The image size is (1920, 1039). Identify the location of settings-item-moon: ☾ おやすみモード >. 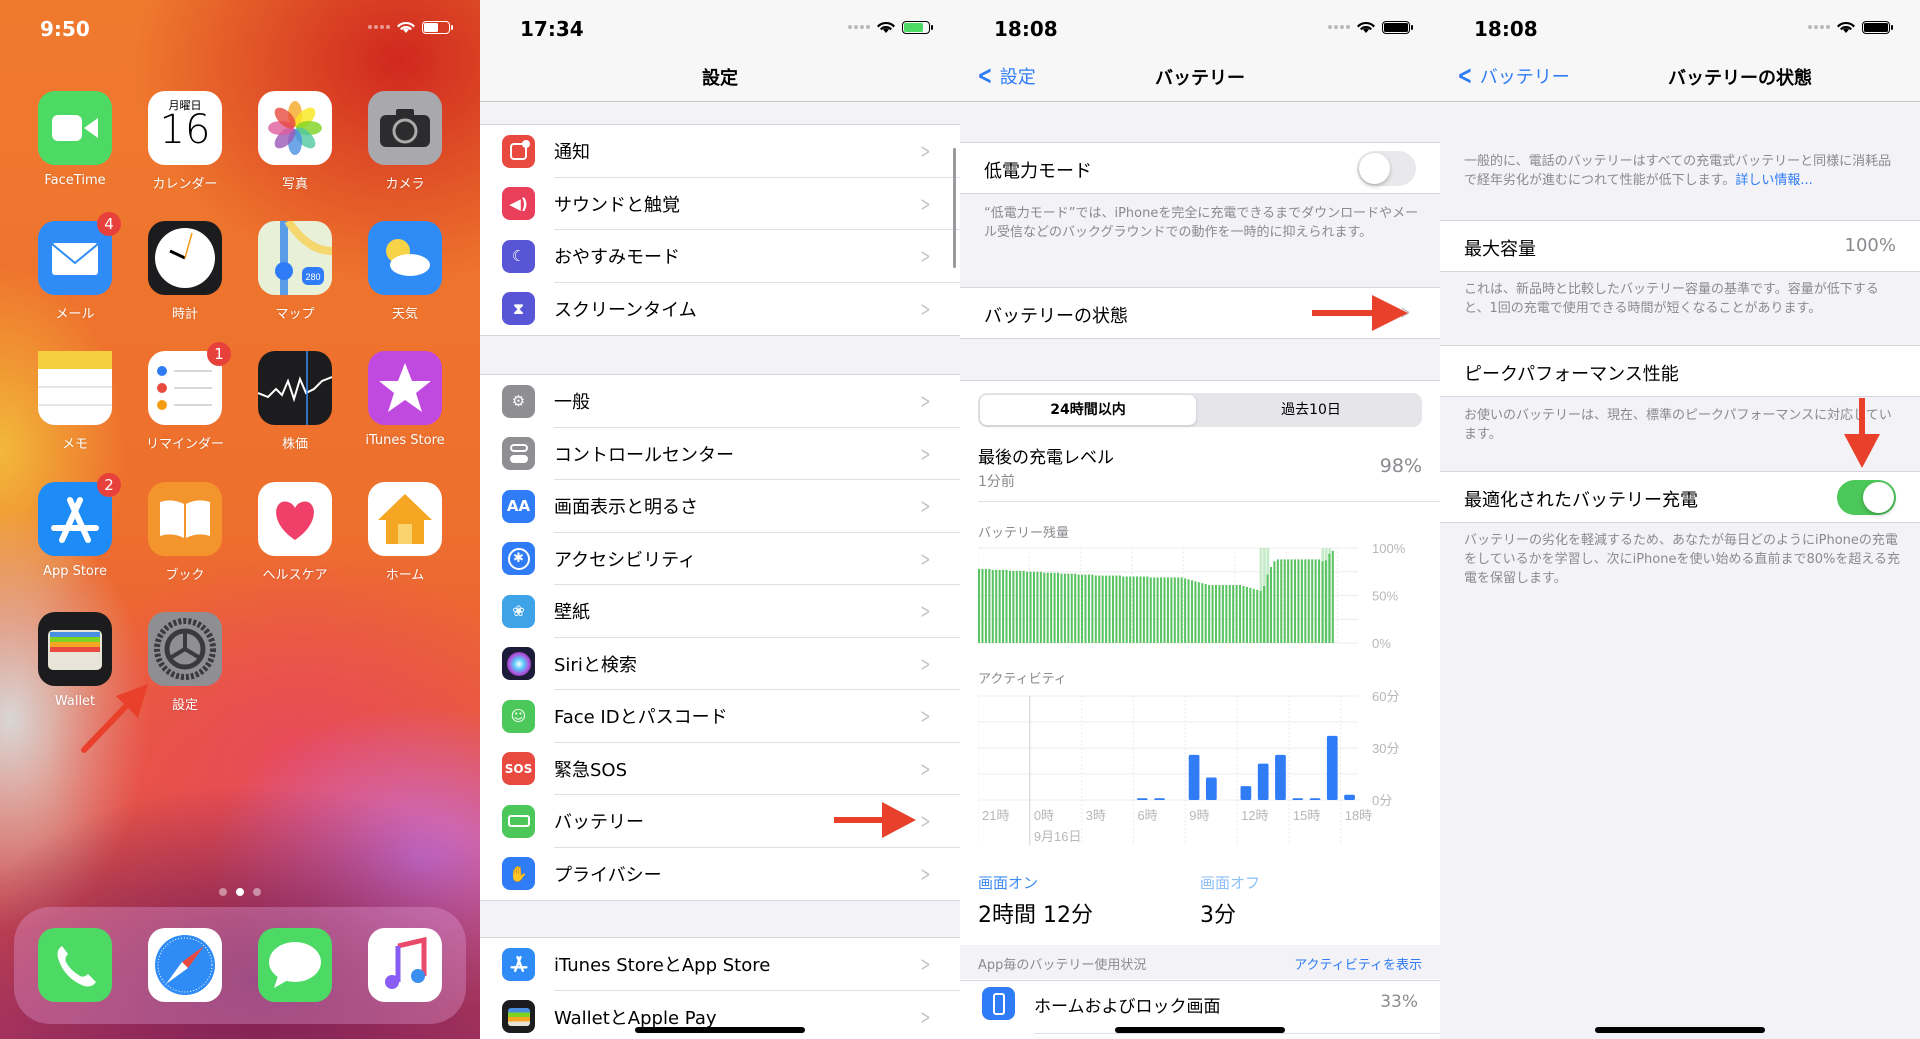
(720, 256).